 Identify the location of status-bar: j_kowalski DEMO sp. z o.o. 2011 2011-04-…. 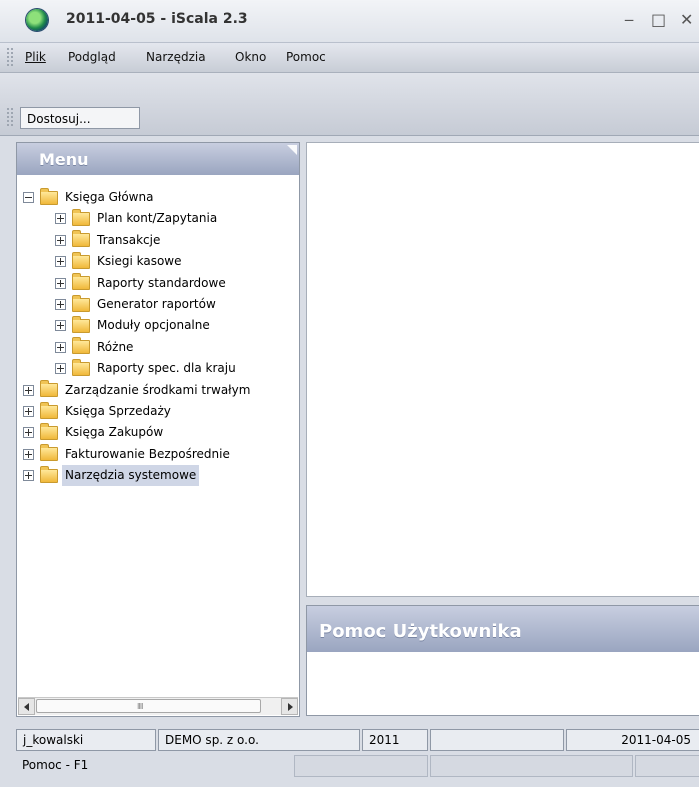
(349, 756).